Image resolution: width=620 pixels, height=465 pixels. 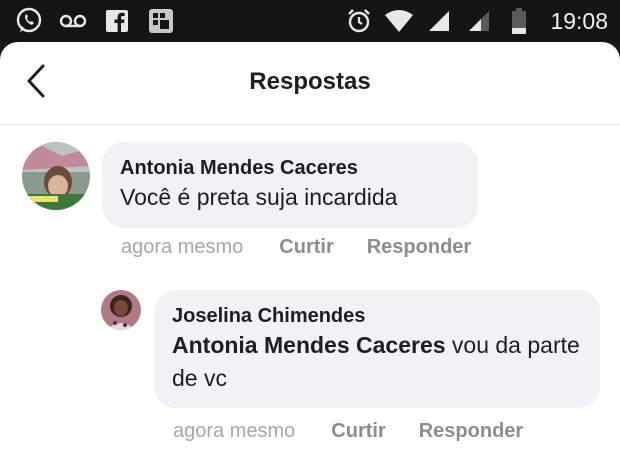 I want to click on page-title: Respostas, so click(x=310, y=81).